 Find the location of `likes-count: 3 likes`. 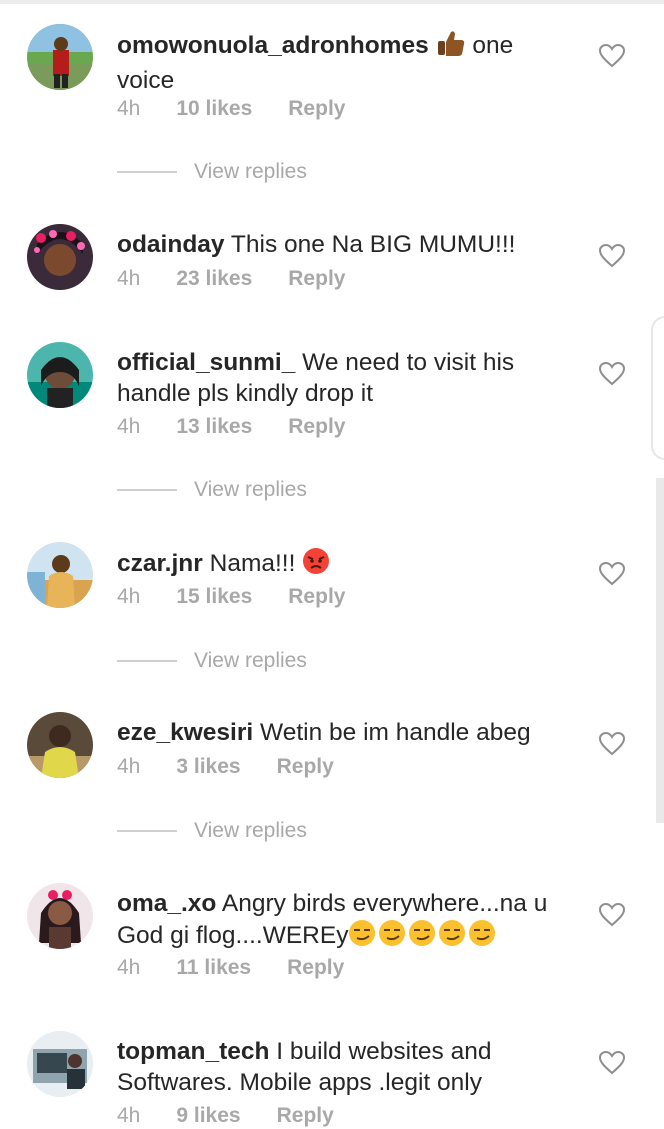

likes-count: 3 likes is located at coordinates (208, 767).